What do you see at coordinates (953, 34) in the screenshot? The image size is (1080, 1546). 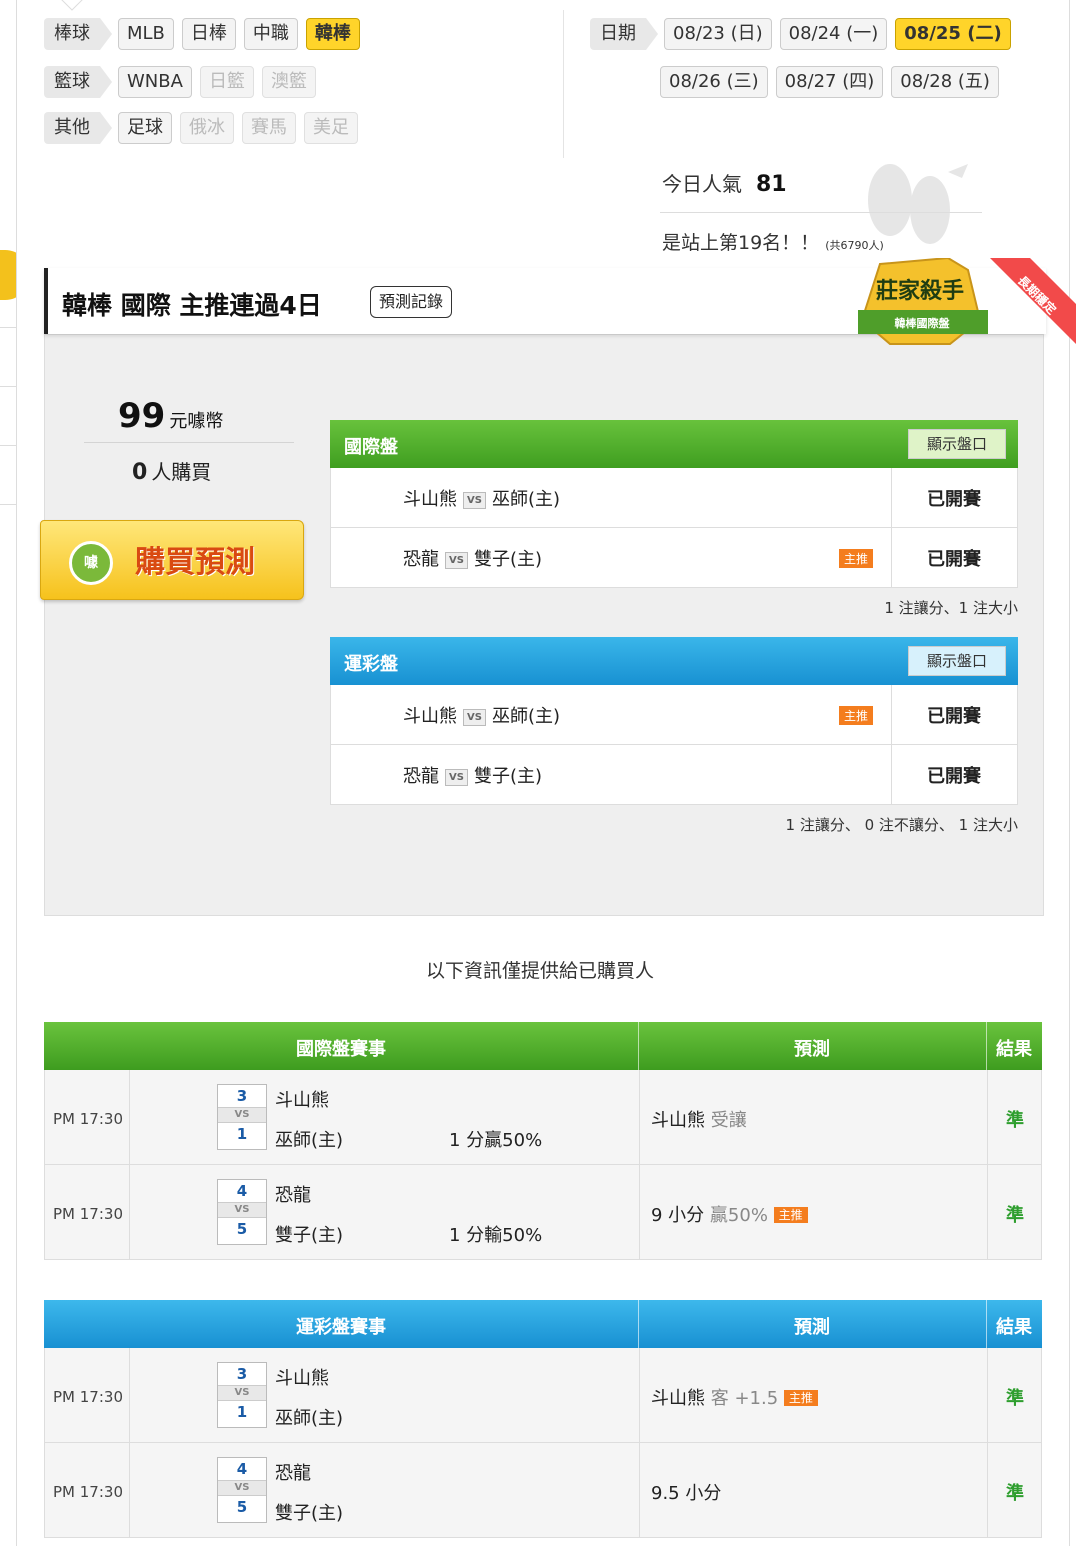 I see `date-chip-0825: 08/25 (二)` at bounding box center [953, 34].